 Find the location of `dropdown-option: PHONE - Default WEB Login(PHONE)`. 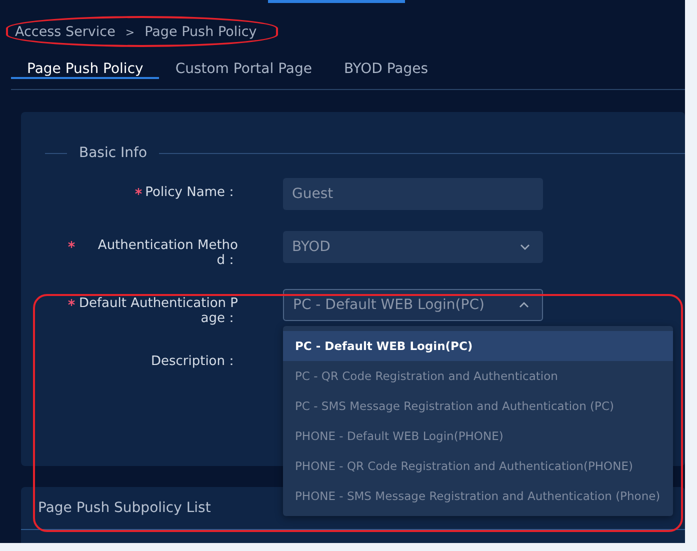

dropdown-option: PHONE - Default WEB Login(PHONE) is located at coordinates (478, 436).